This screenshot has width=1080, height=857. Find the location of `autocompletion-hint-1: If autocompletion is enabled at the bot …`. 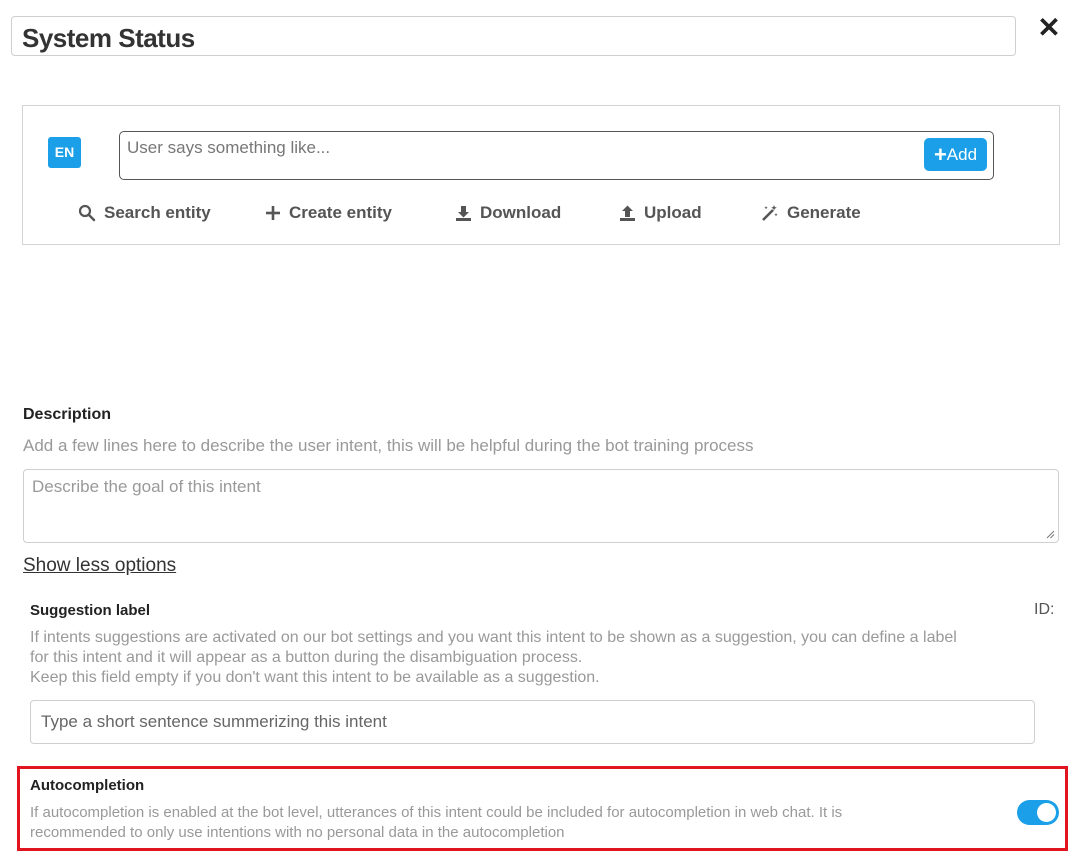

autocompletion-hint-1: If autocompletion is enabled at the bot … is located at coordinates (436, 812).